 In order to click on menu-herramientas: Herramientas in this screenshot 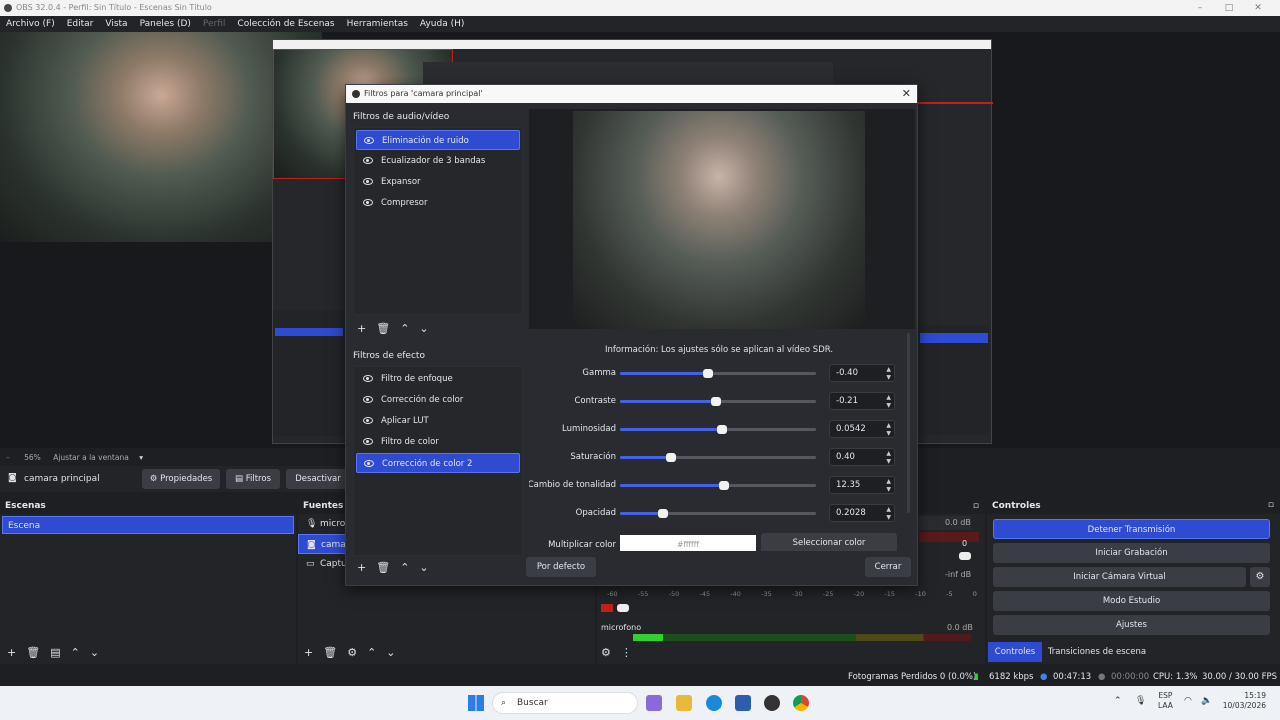, I will do `click(377, 24)`.